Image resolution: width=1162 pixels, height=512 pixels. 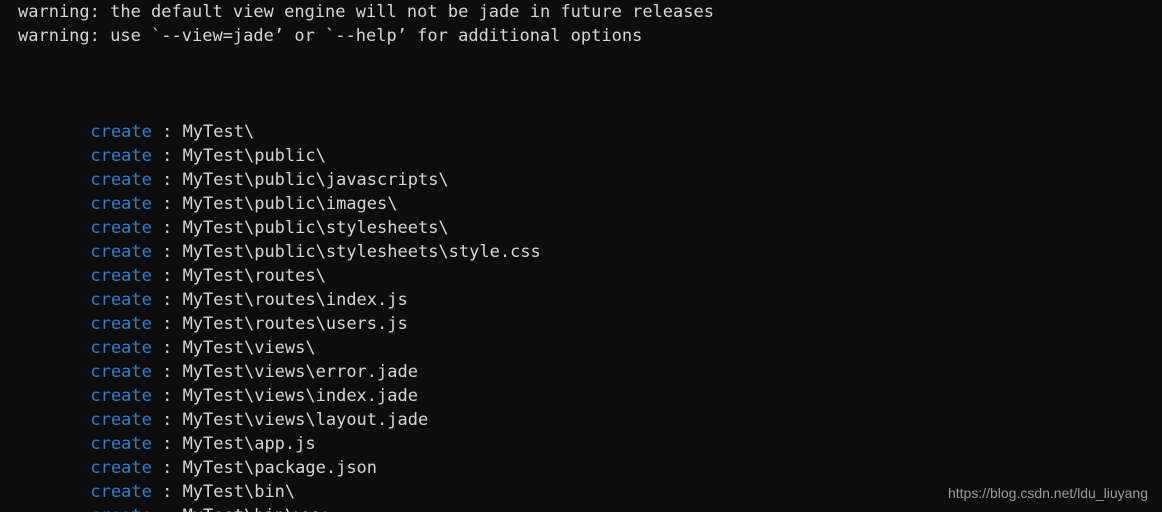 I want to click on created-path: MyTest\public\, so click(x=254, y=156).